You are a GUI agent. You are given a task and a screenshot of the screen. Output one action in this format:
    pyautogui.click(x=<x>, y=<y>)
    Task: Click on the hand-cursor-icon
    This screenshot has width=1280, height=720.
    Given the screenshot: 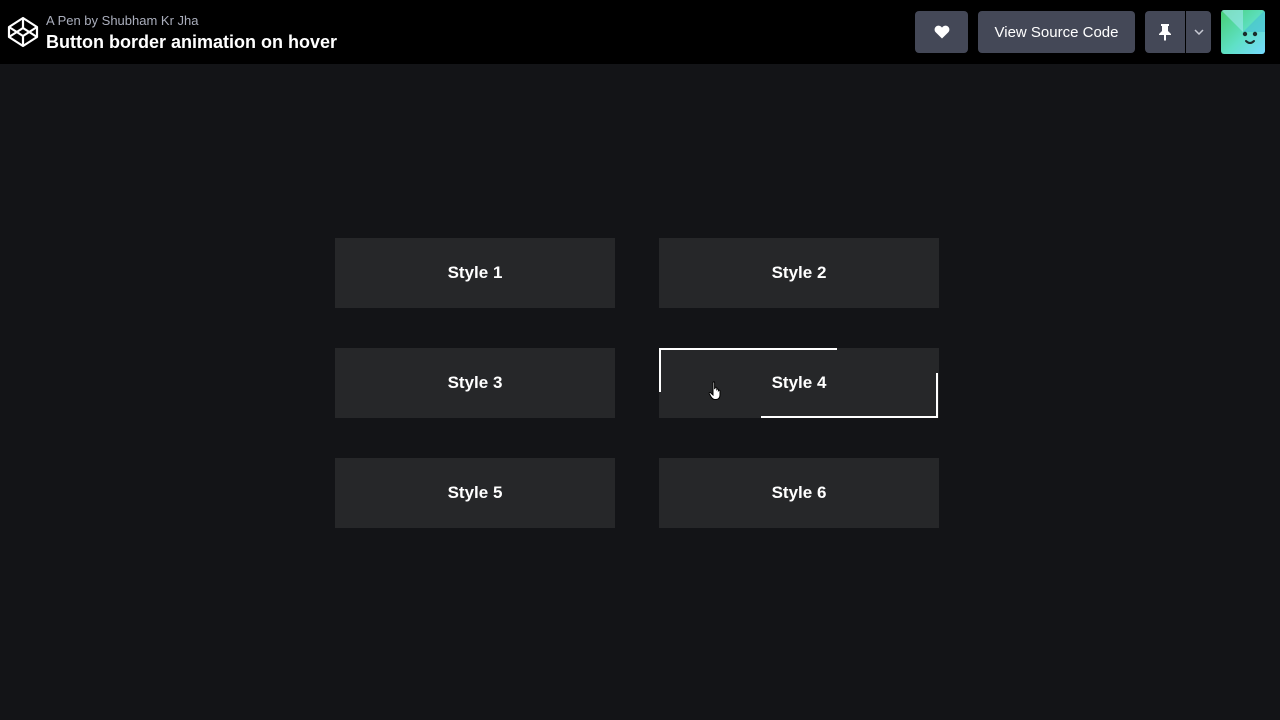 What is the action you would take?
    pyautogui.click(x=714, y=390)
    